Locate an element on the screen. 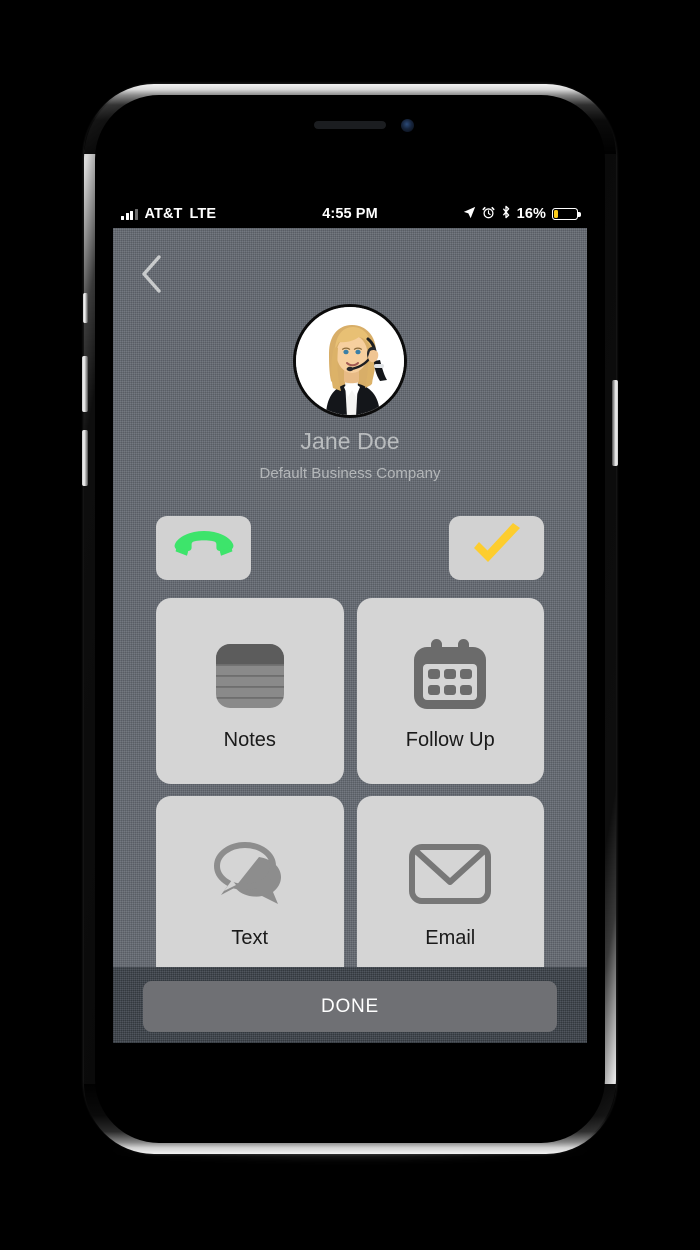  tile-text: Text is located at coordinates (250, 889).